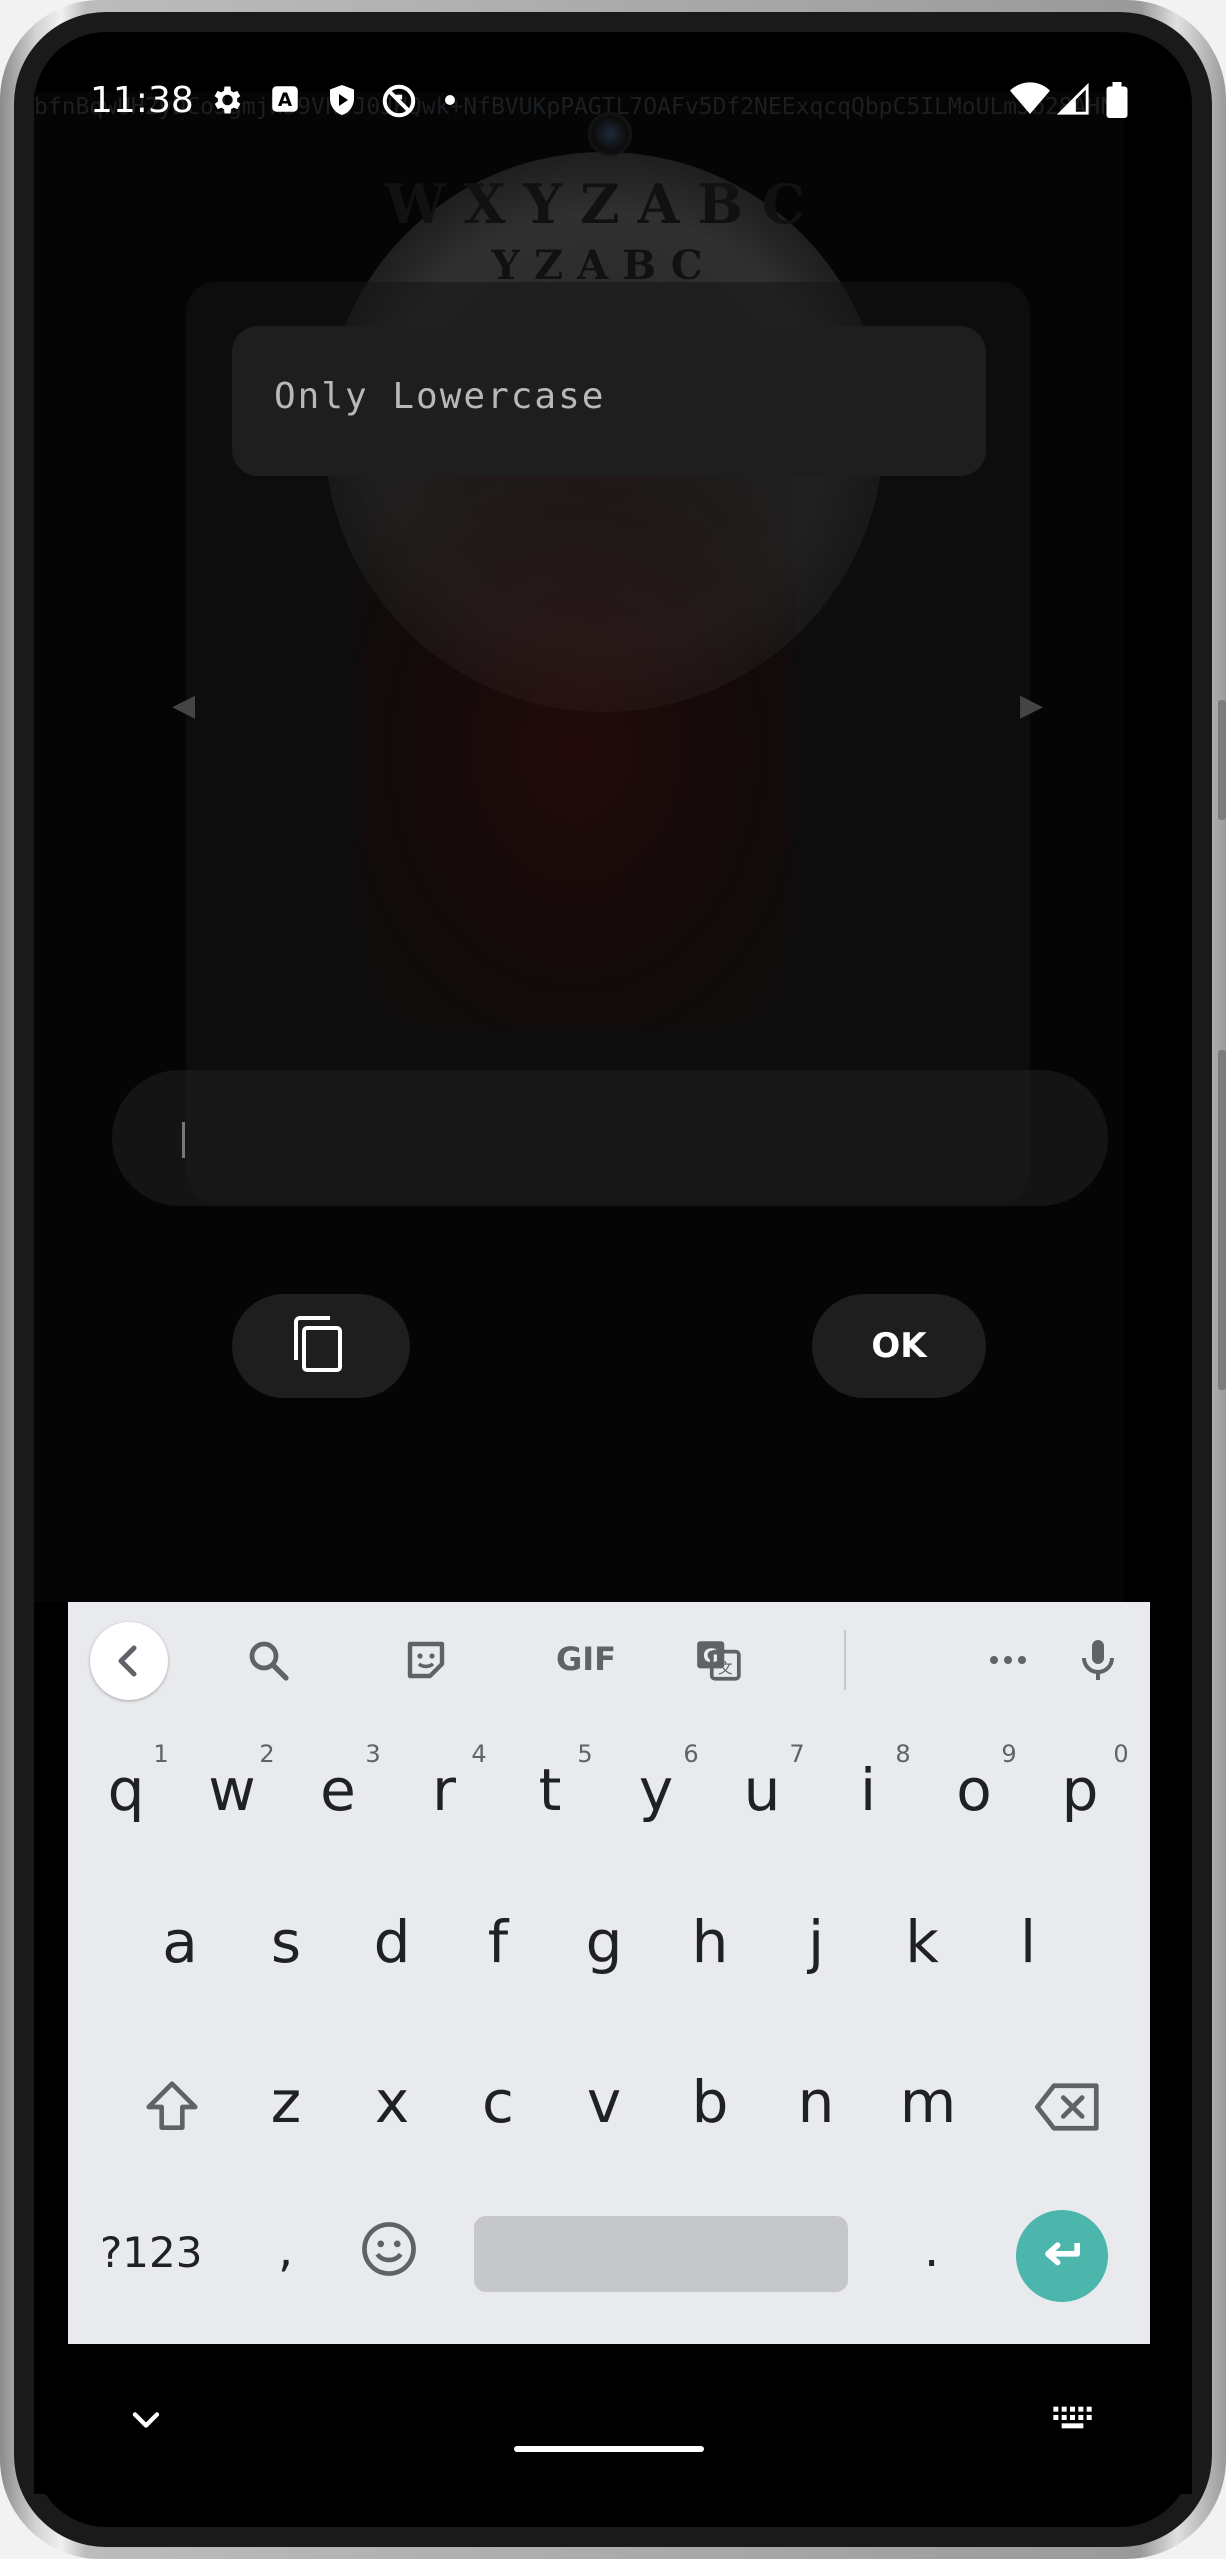  What do you see at coordinates (180, 1942) in the screenshot?
I see `key-a: a` at bounding box center [180, 1942].